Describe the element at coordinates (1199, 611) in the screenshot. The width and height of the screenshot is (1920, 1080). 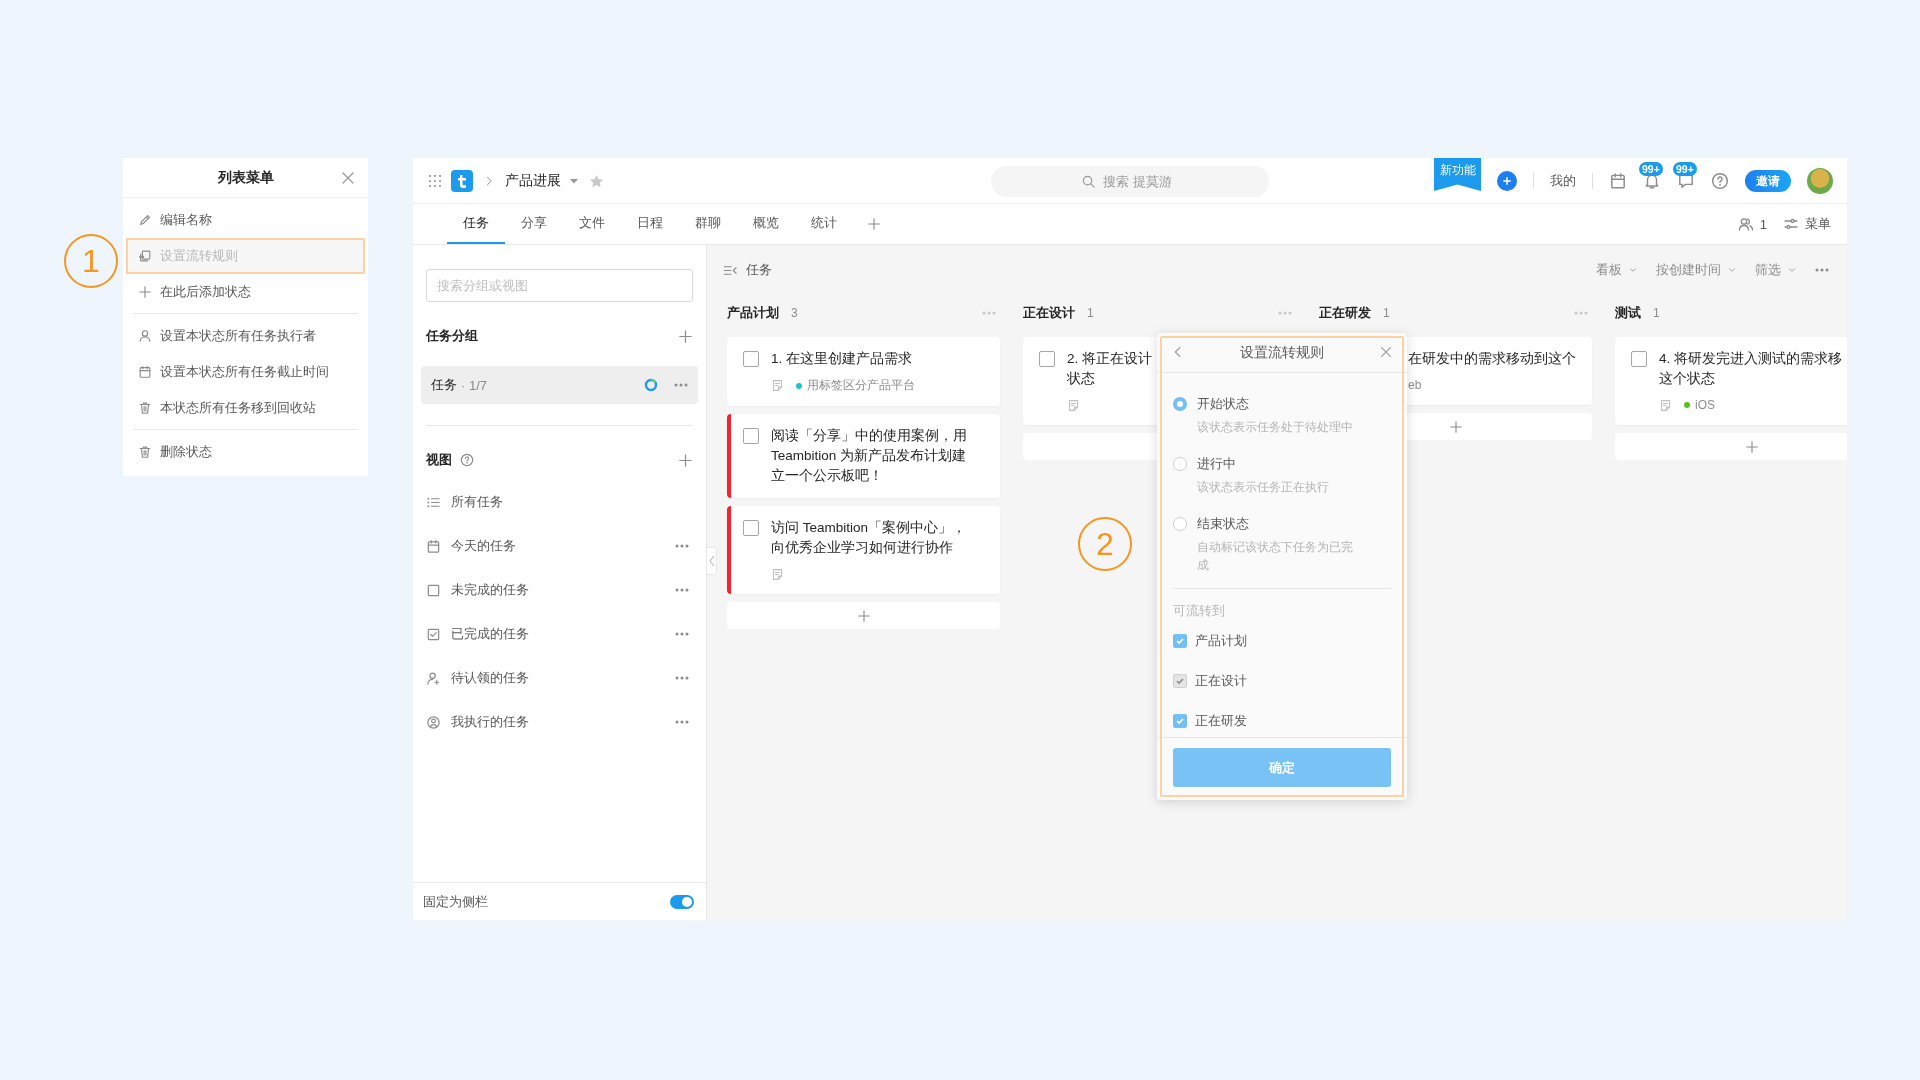
I see `section-label: 可流转到` at that location.